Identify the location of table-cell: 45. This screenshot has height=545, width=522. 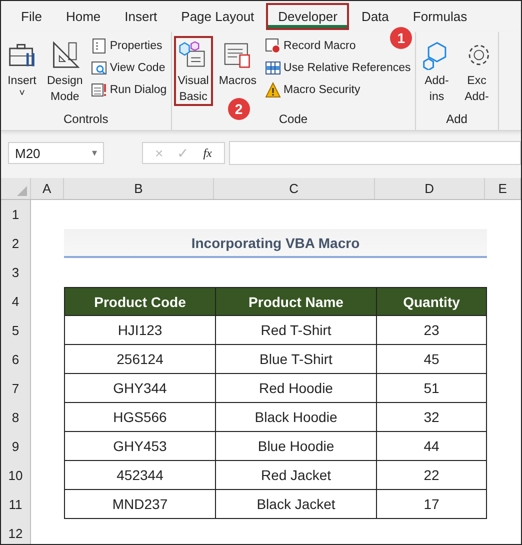
(431, 359).